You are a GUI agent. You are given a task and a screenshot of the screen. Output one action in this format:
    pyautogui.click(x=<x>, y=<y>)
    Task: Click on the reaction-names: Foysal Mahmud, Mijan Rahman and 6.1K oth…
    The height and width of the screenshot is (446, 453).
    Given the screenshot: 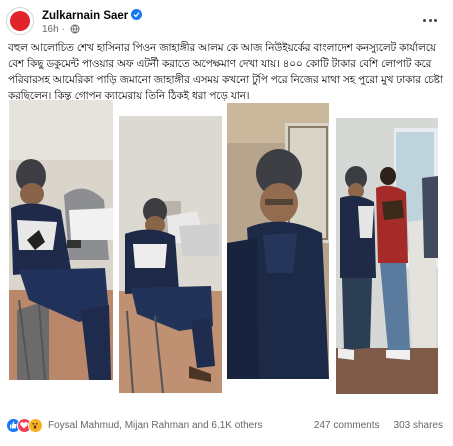 What is the action you would take?
    pyautogui.click(x=155, y=425)
    